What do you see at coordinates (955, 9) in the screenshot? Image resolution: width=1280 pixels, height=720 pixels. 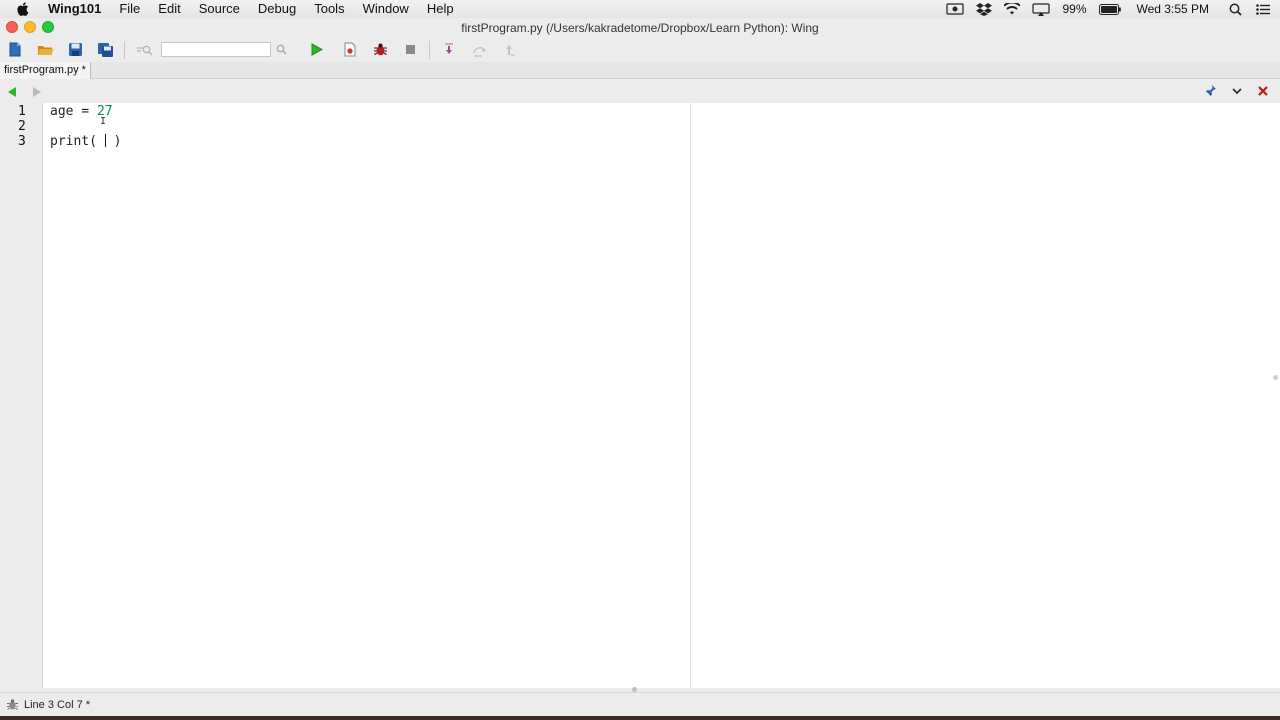 I see `screen-record-icon` at bounding box center [955, 9].